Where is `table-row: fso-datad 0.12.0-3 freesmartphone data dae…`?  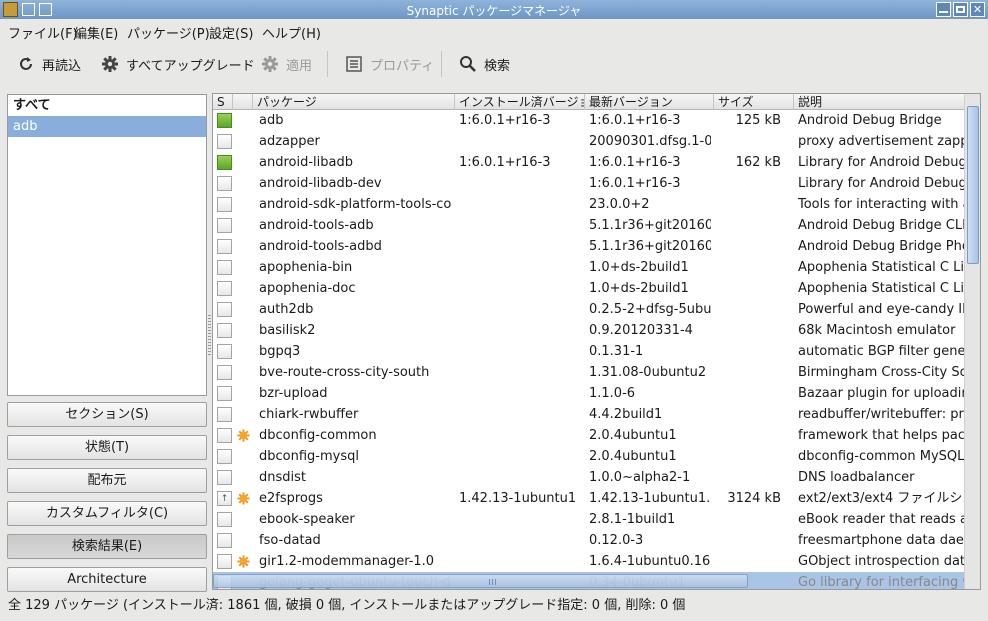
table-row: fso-datad 0.12.0-3 freesmartphone data dae… is located at coordinates (596, 540).